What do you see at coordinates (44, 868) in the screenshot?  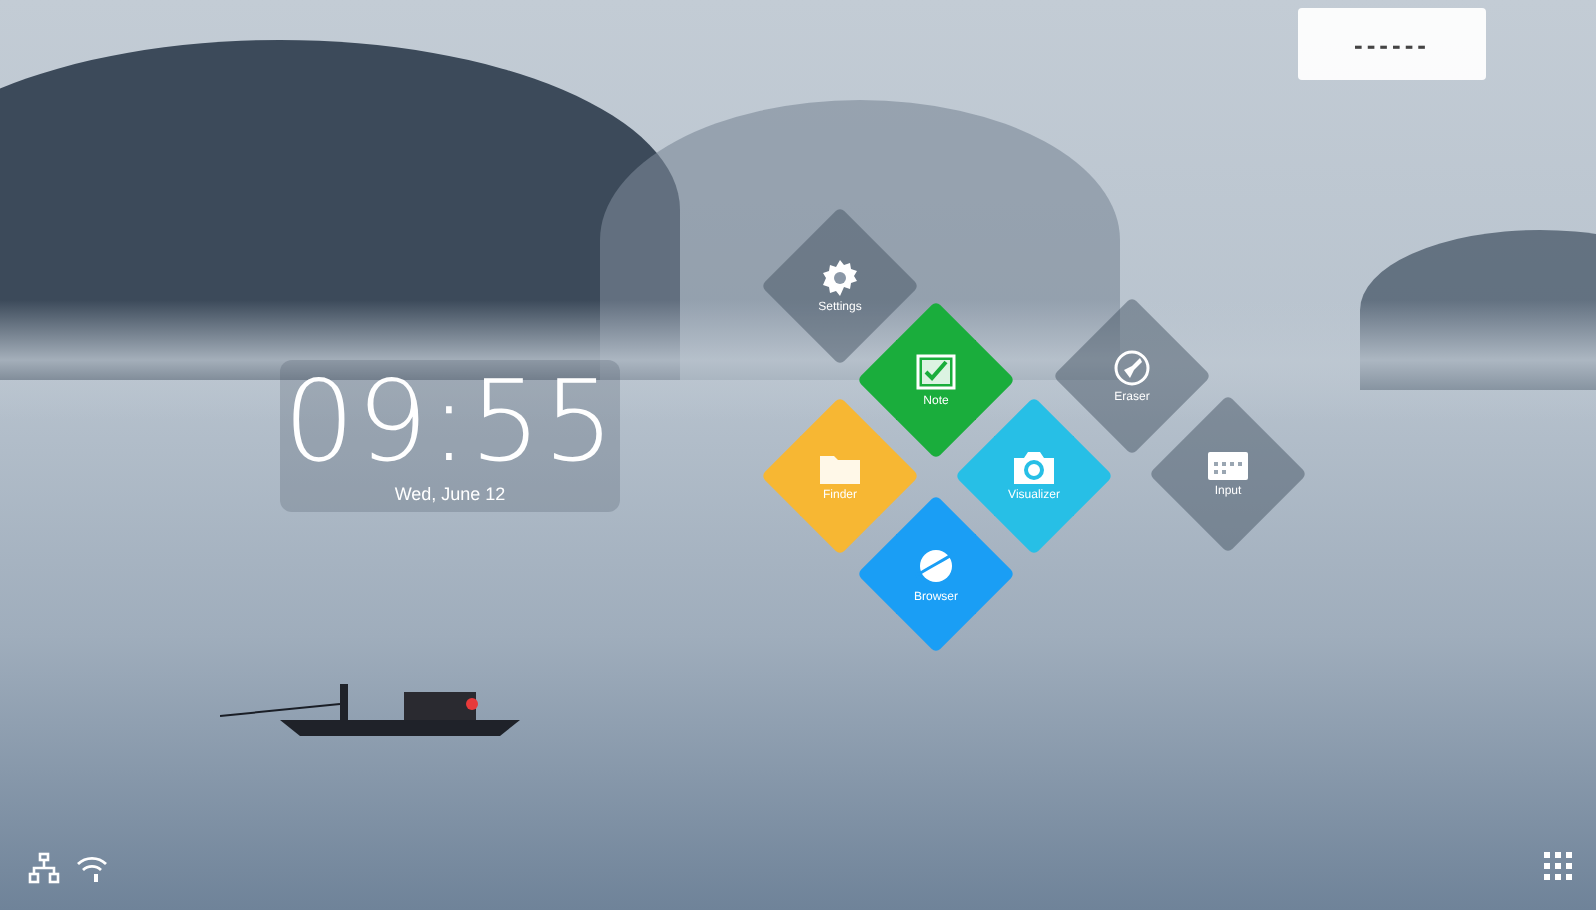 I see `network-icon` at bounding box center [44, 868].